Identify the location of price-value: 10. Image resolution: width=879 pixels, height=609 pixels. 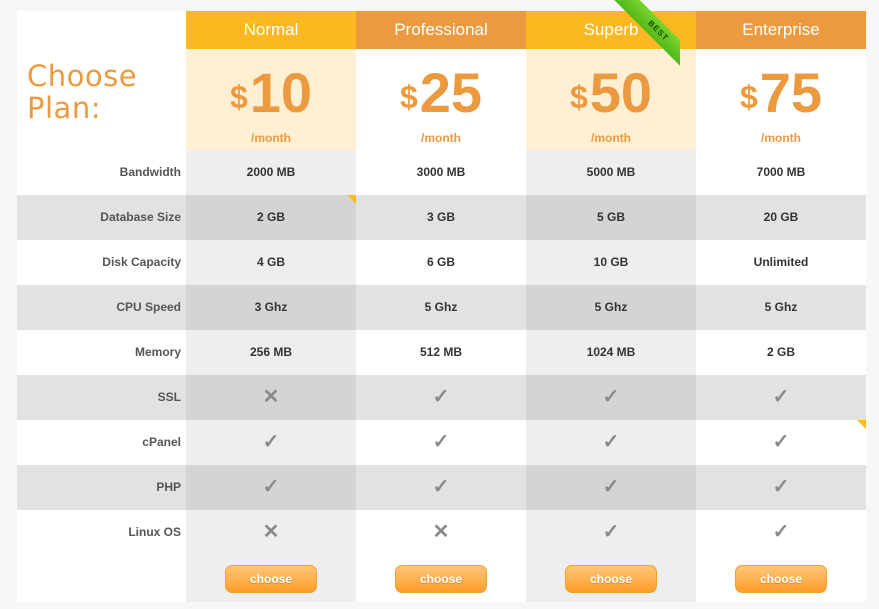
(281, 92).